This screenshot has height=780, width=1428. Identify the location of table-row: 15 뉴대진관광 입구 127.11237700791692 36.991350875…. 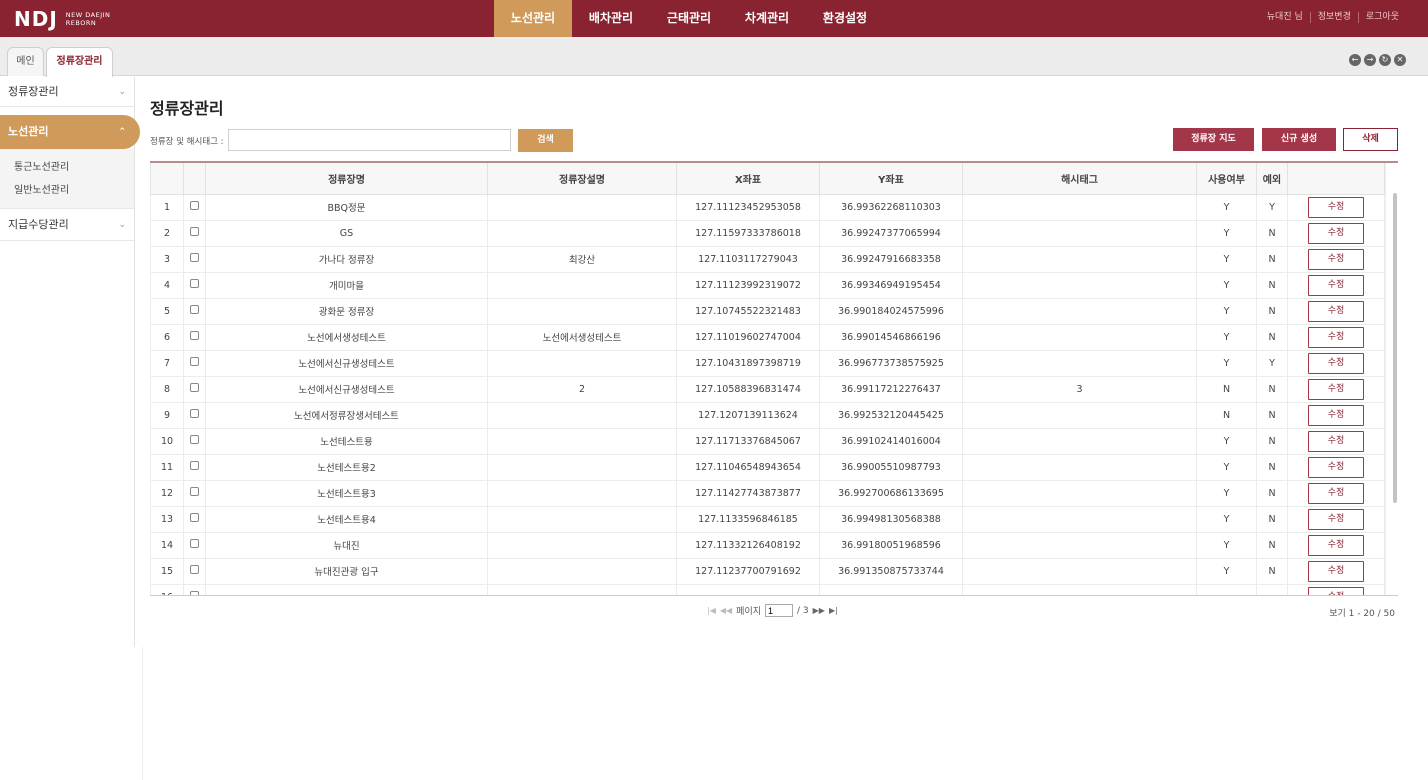
(767, 571).